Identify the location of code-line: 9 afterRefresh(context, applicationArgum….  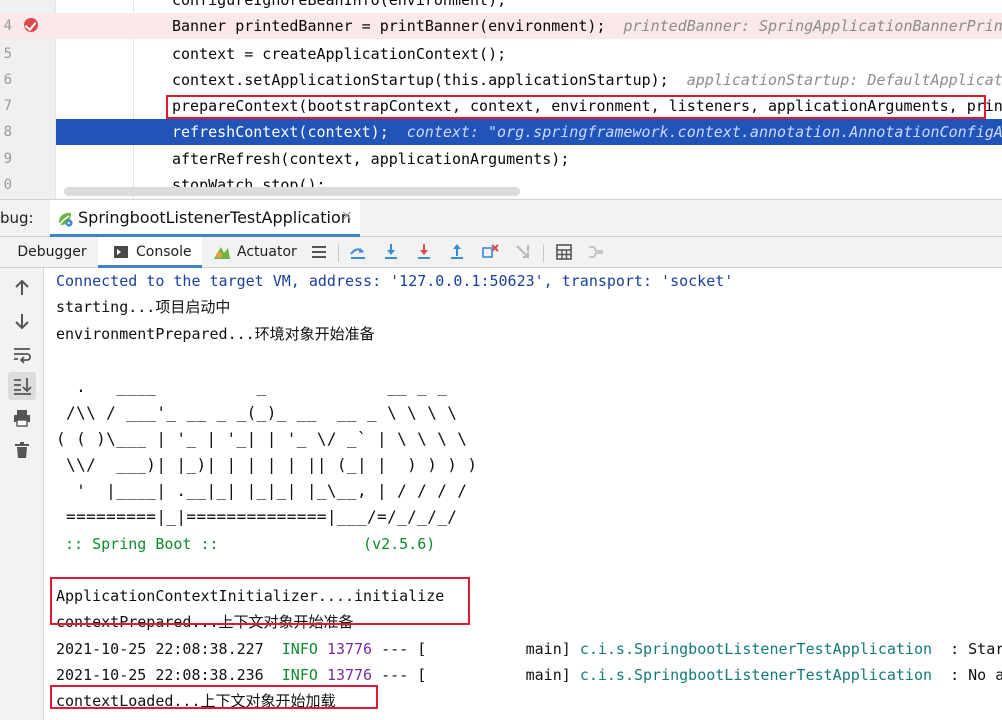
(501, 159).